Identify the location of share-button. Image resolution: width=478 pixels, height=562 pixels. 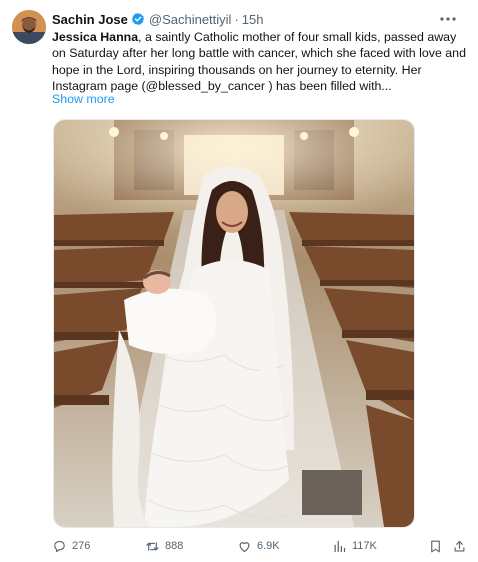
(462, 546).